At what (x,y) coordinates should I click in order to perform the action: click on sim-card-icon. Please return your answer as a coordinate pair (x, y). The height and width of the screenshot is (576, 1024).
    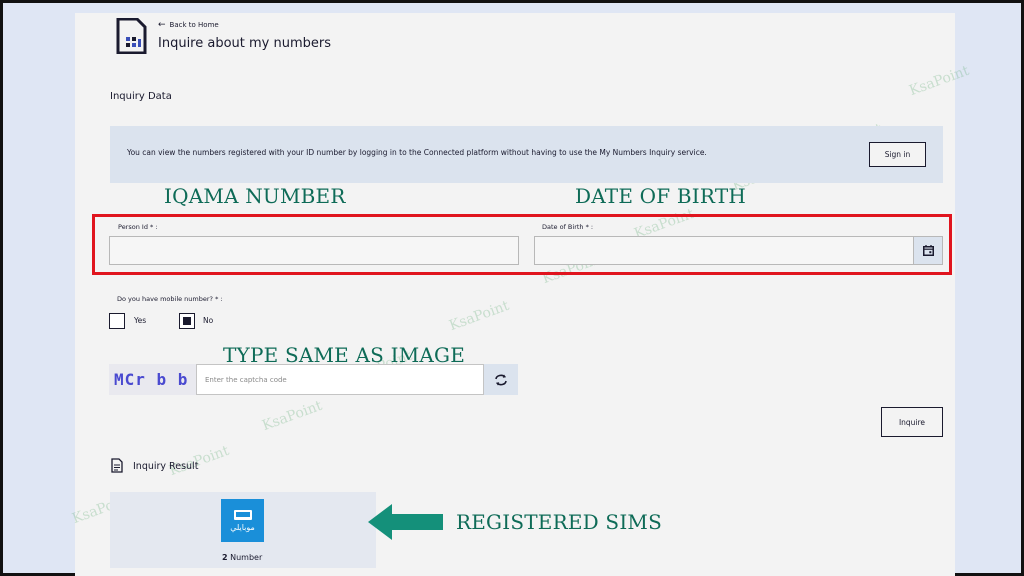
    Looking at the image, I should click on (131, 36).